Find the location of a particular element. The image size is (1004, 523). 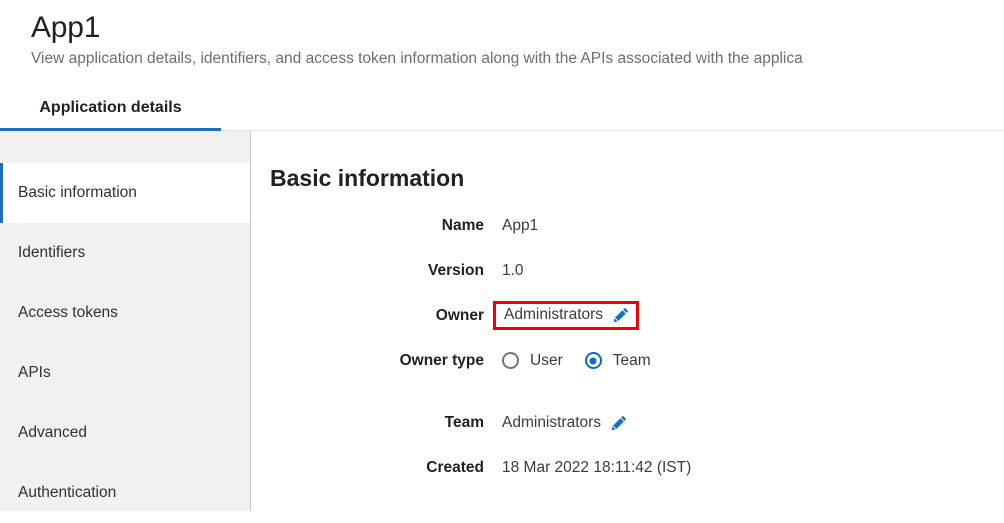

field-value-owner-container: Administrators is located at coordinates (566, 315).